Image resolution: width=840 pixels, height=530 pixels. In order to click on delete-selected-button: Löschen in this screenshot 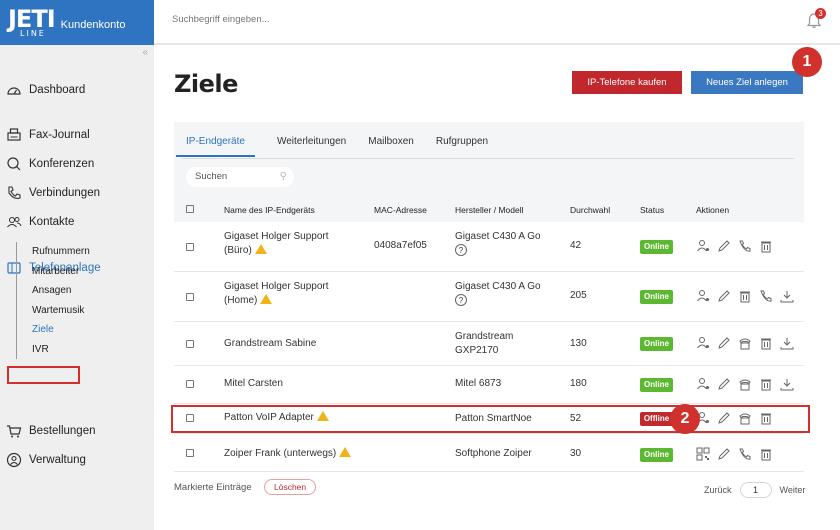, I will do `click(290, 487)`.